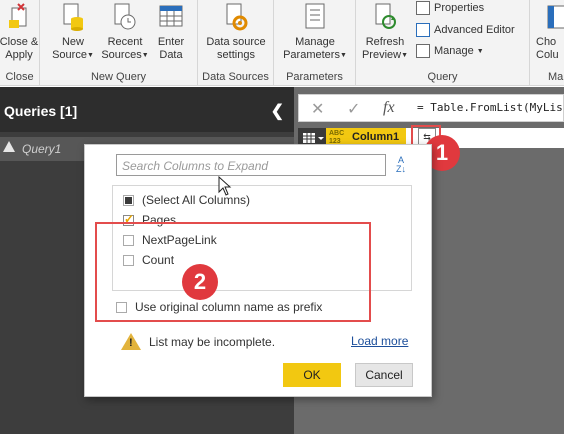 This screenshot has height=434, width=564. I want to click on properties-button: Properties, so click(450, 9).